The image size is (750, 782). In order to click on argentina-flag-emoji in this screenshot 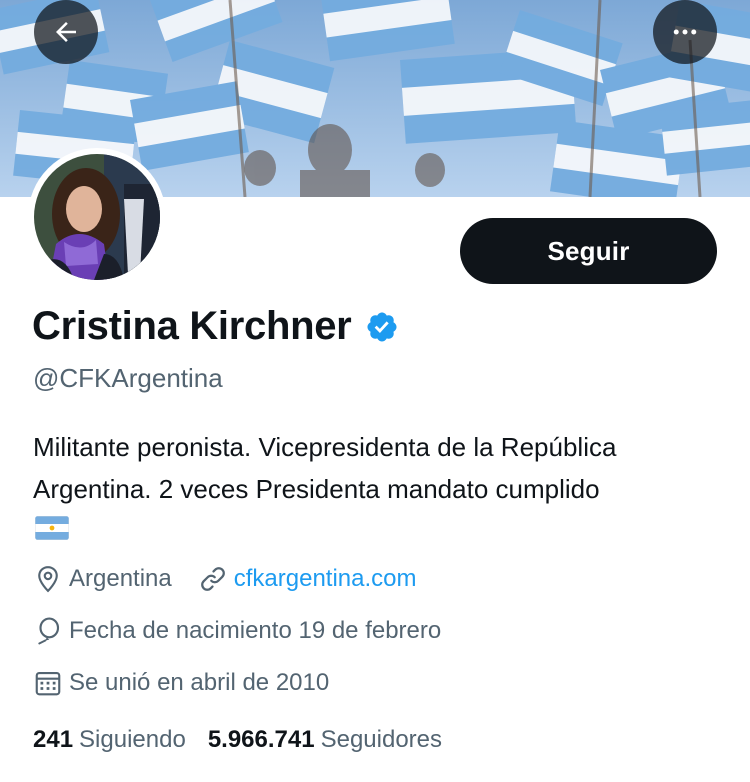, I will do `click(52, 528)`.